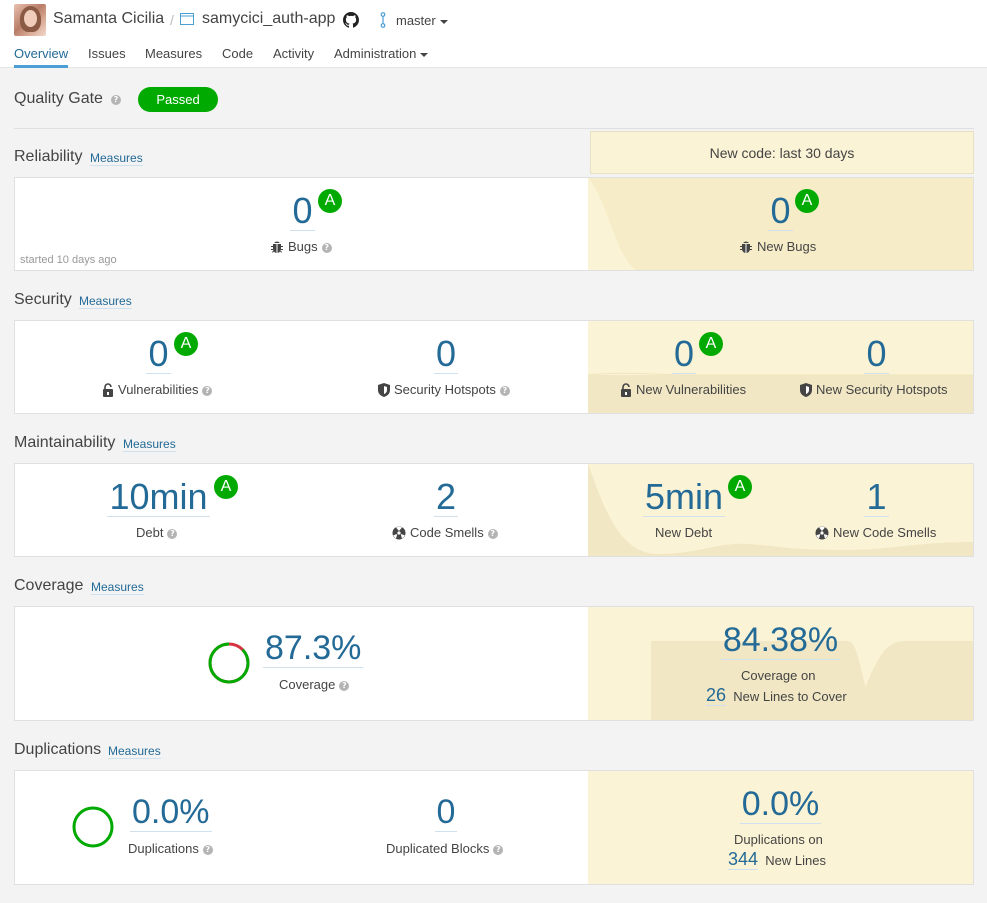  I want to click on new-bugs-metric: 0, so click(780, 211).